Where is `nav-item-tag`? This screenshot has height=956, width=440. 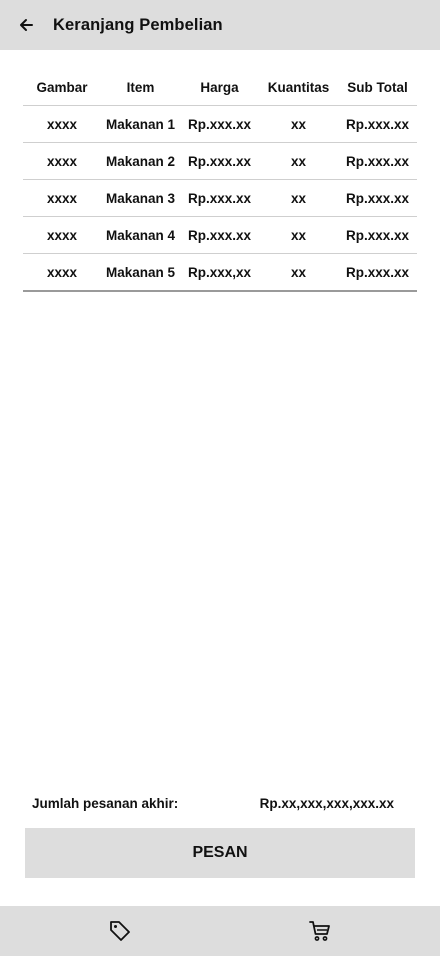 nav-item-tag is located at coordinates (120, 931).